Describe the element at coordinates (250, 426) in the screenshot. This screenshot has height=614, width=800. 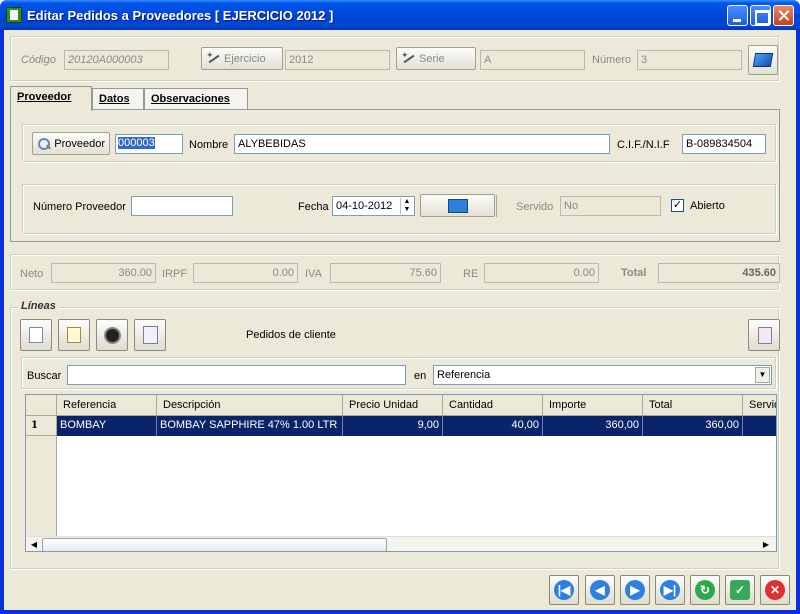
I see `cell-descripcion: BOMBAY SAPPHIRE 47% 1.00 LTR` at that location.